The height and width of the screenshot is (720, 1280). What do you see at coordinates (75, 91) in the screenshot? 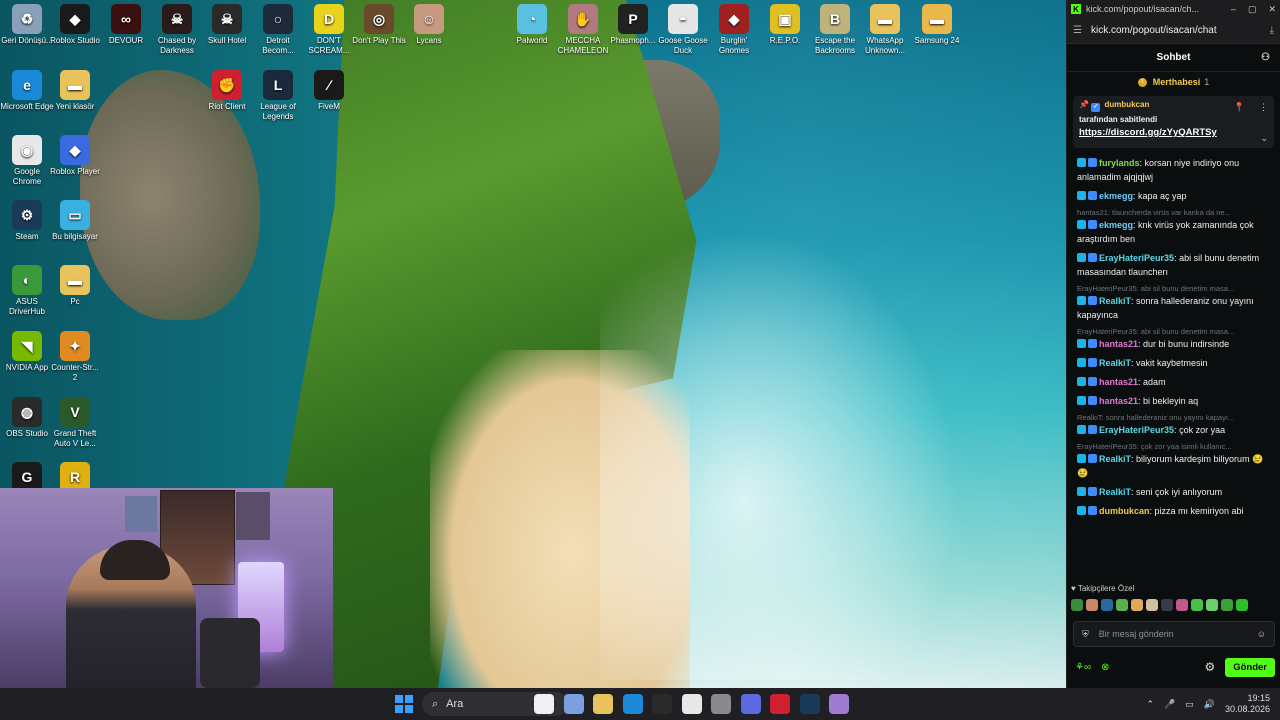
I see `desktop-icon: ▬ Yeni klasör` at bounding box center [75, 91].